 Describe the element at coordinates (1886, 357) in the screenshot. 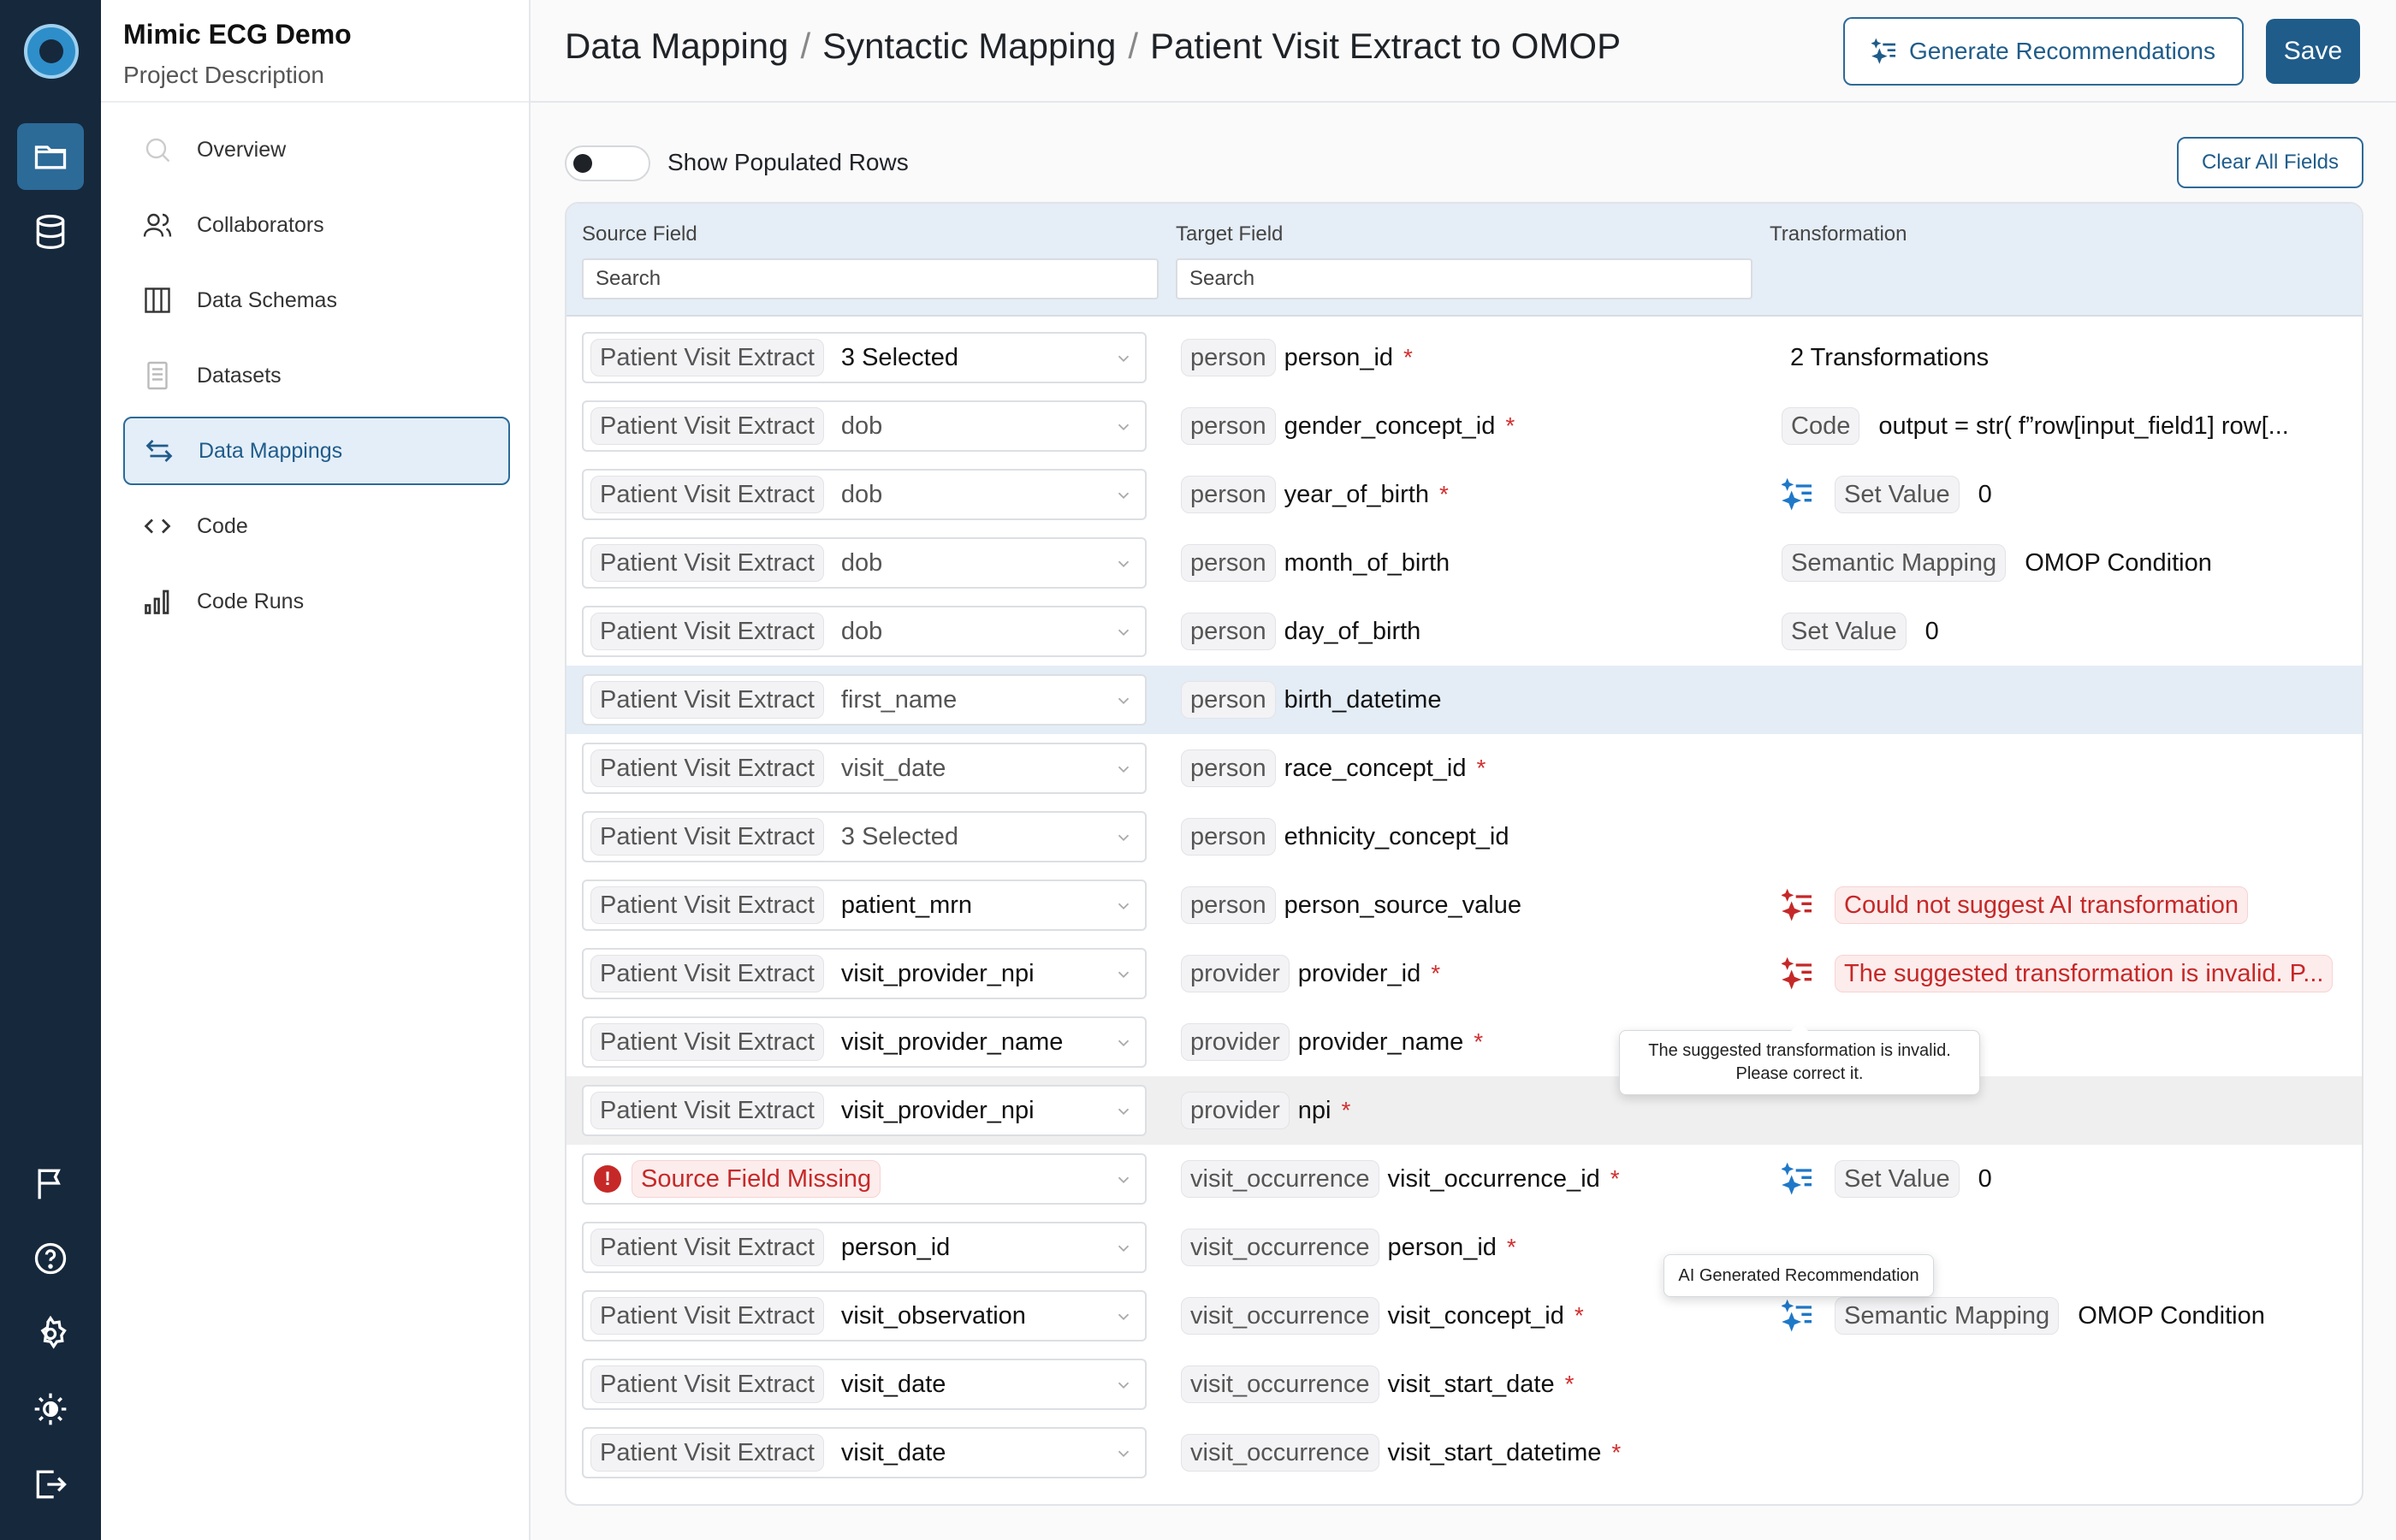

I see `transformation-cell: 2 Transformations` at that location.